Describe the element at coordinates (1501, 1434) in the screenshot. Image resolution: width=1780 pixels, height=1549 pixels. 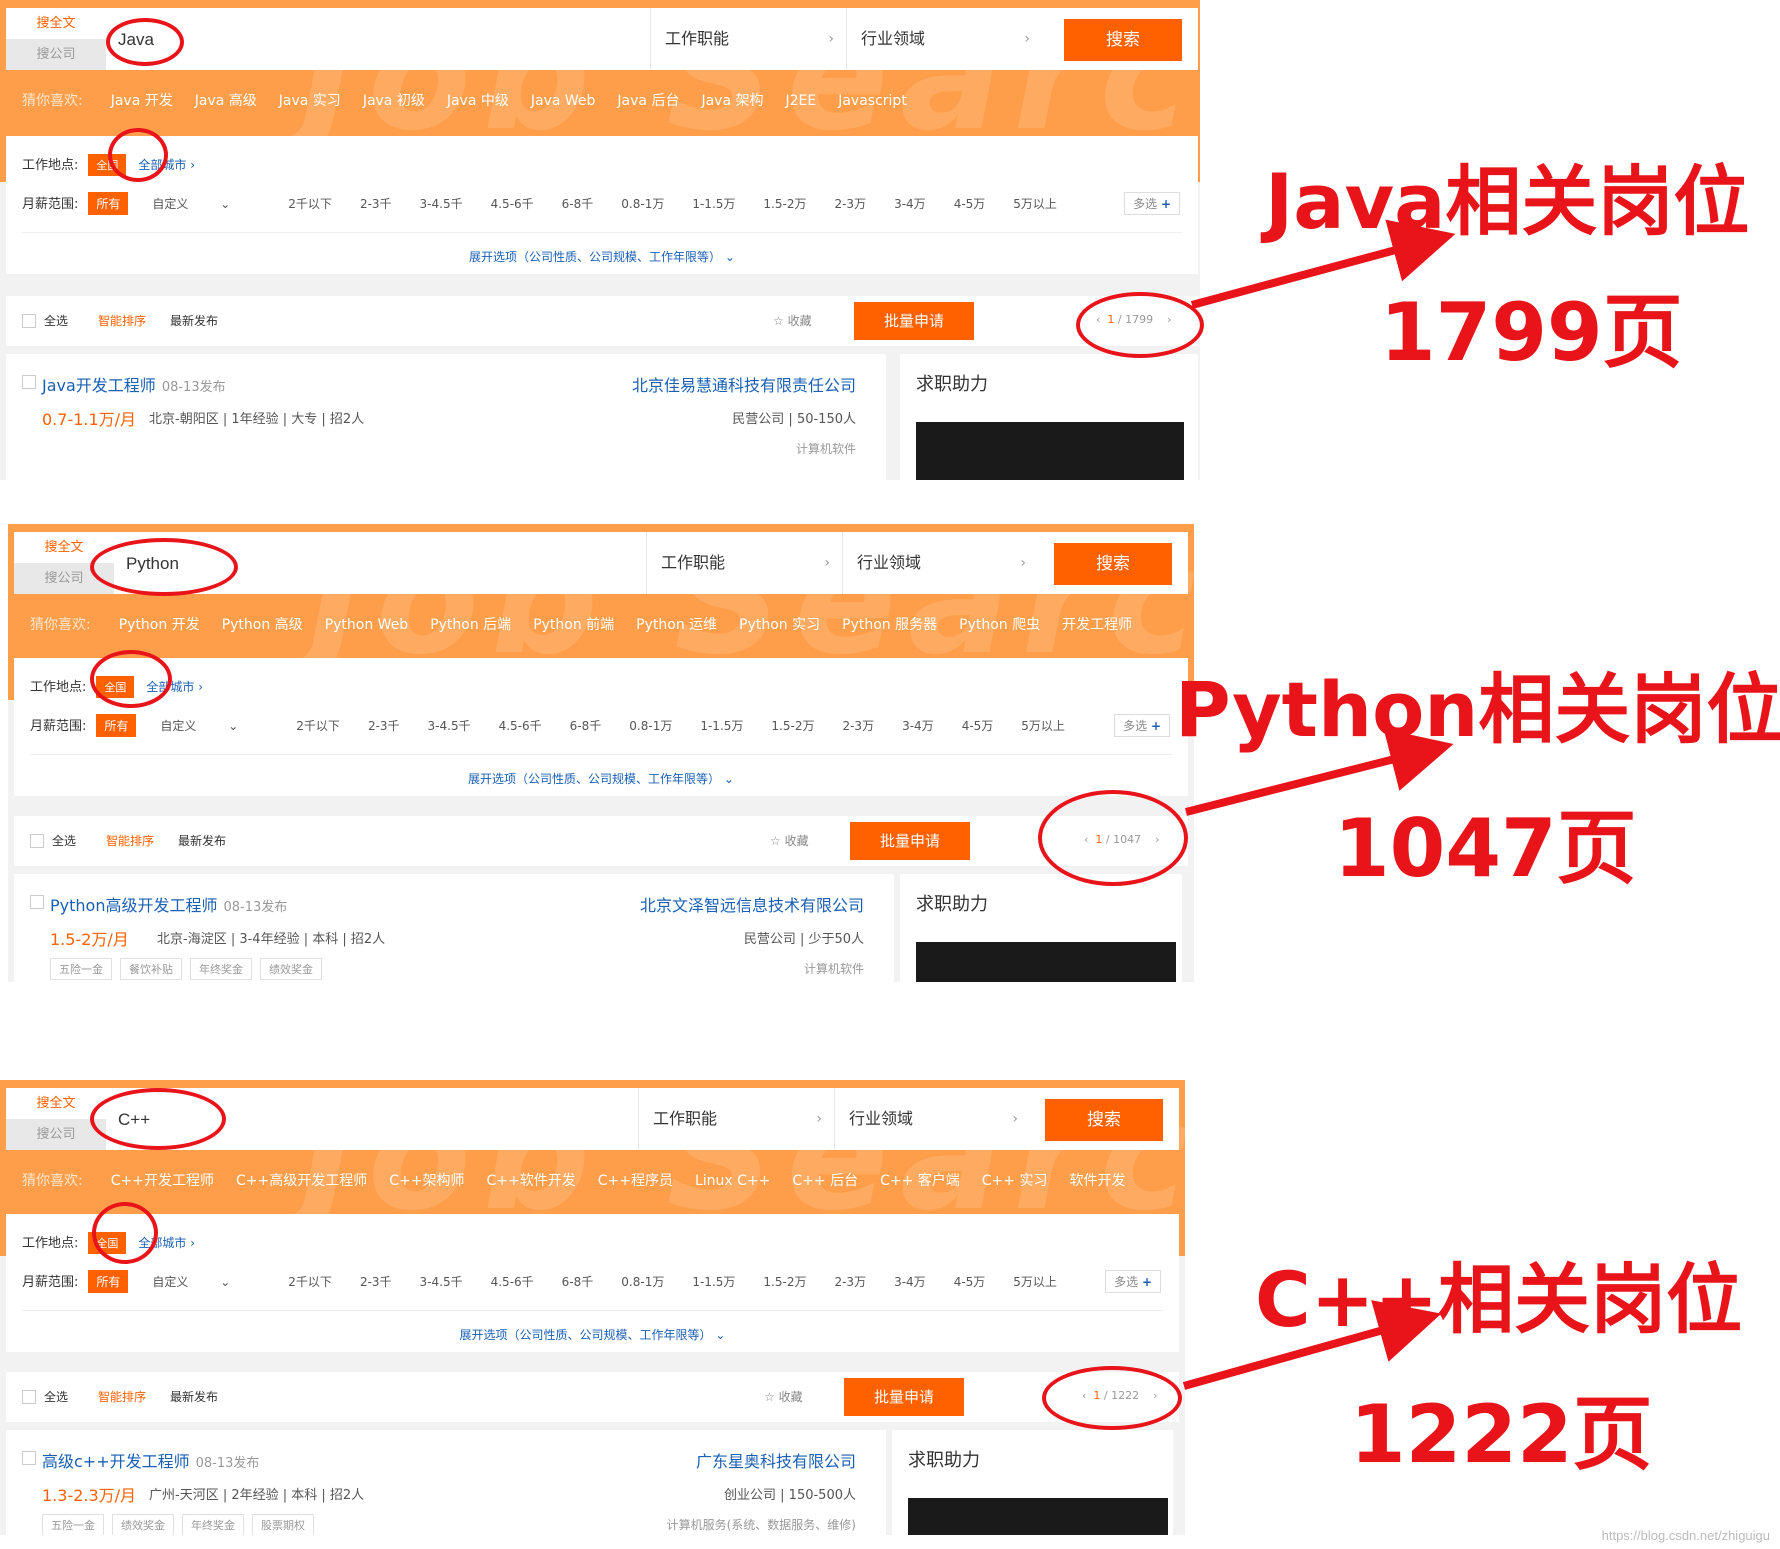
I see `annotation-pages: 1222页` at that location.